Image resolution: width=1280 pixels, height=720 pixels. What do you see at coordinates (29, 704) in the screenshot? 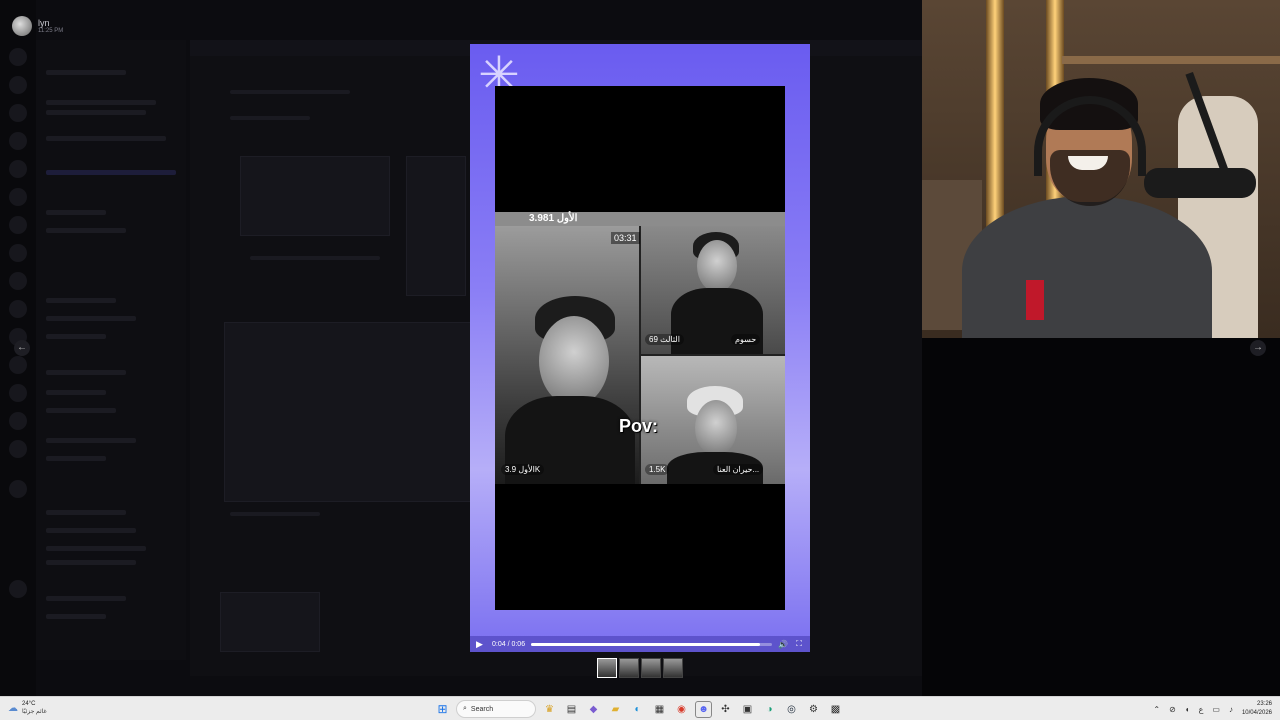
I see `weather-temp: 24°C` at bounding box center [29, 704].